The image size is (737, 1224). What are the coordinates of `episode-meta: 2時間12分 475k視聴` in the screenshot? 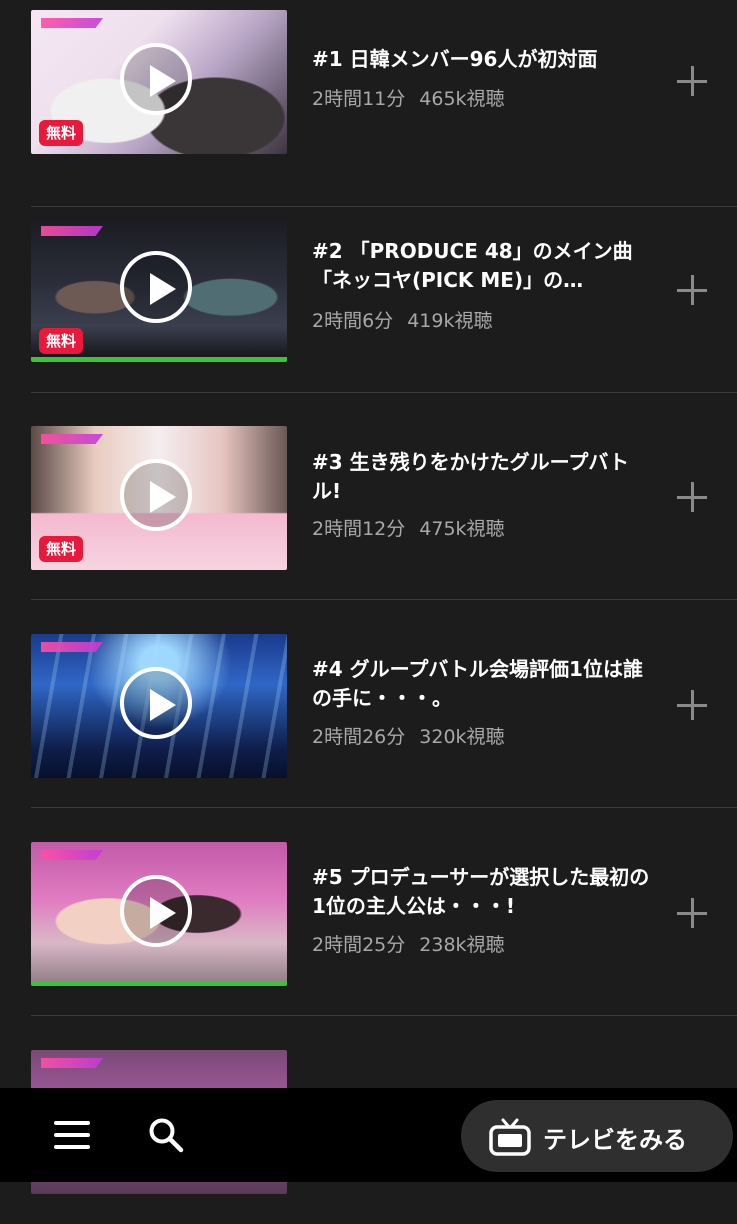 It's located at (408, 527).